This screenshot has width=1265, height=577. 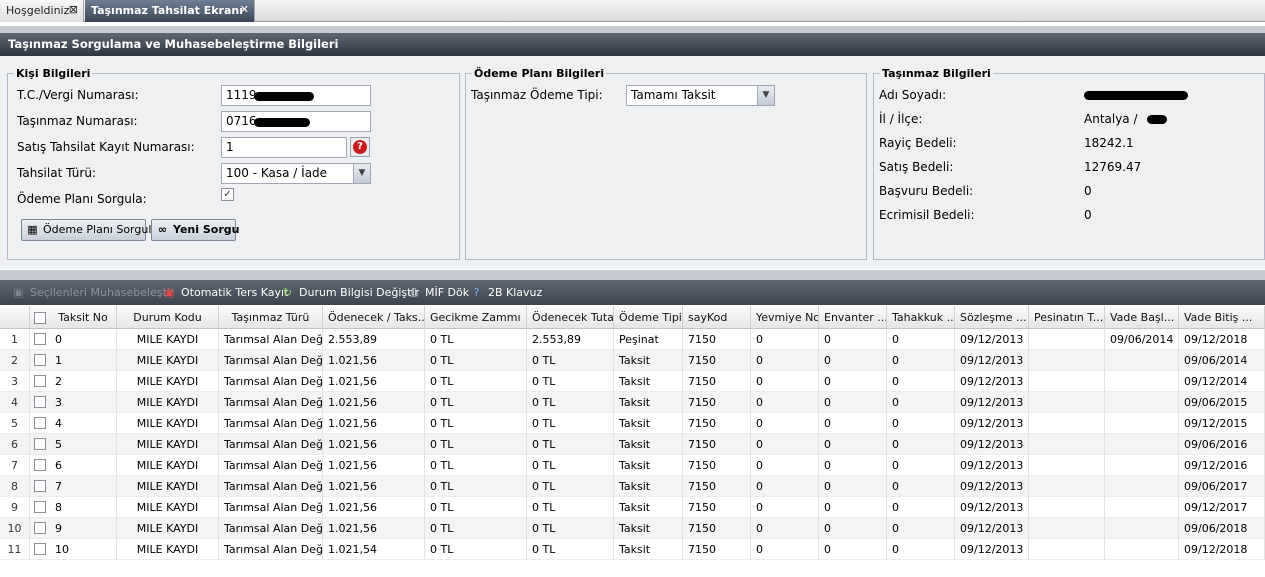 What do you see at coordinates (40, 318) in the screenshot?
I see `select-all-checkbox` at bounding box center [40, 318].